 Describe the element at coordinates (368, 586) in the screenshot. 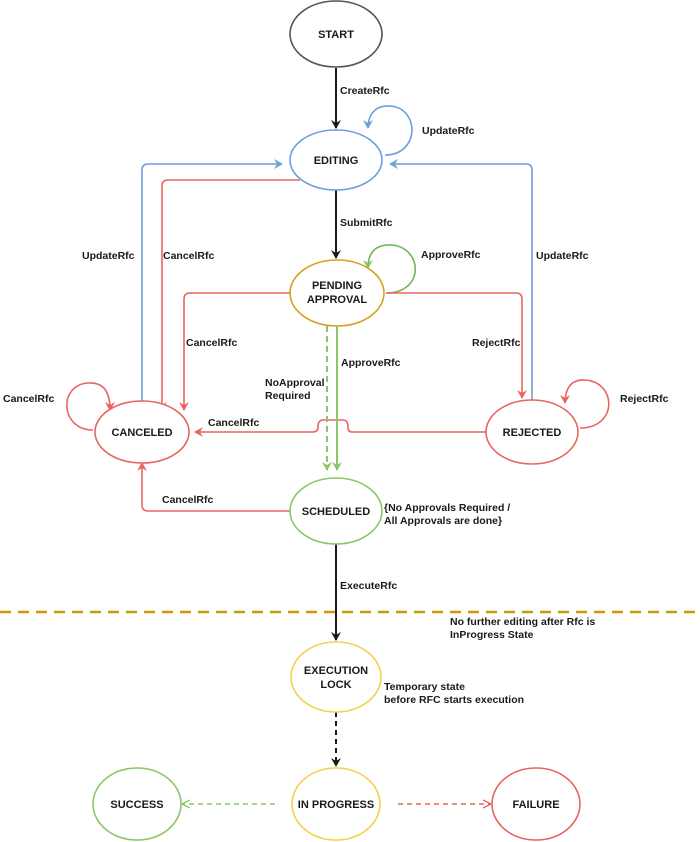

I see `edge-label-execute: ExecuteRfc` at that location.